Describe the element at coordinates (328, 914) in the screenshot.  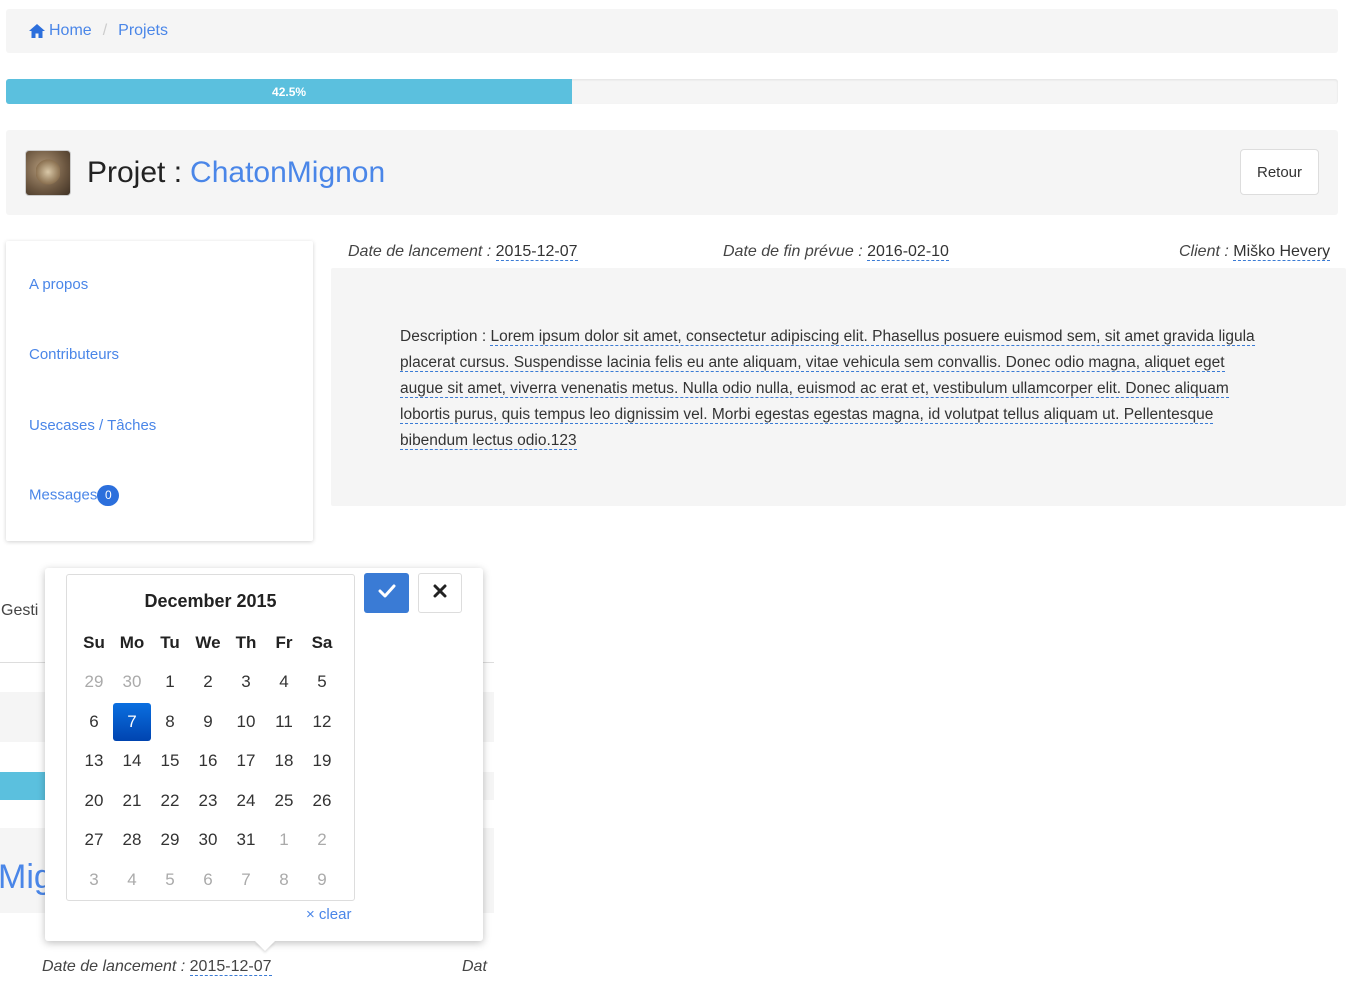
I see `clear-date-link: × clear` at that location.